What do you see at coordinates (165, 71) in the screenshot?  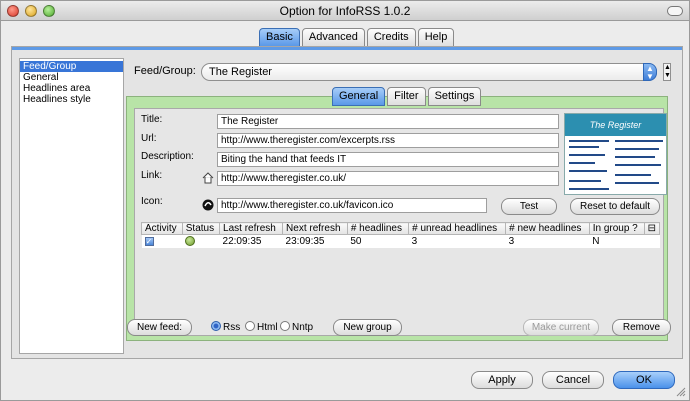 I see `feed-group-label: Feed/Group:` at bounding box center [165, 71].